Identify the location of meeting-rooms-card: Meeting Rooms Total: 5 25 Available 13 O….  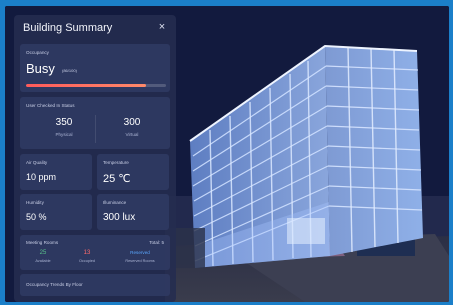
(95, 252).